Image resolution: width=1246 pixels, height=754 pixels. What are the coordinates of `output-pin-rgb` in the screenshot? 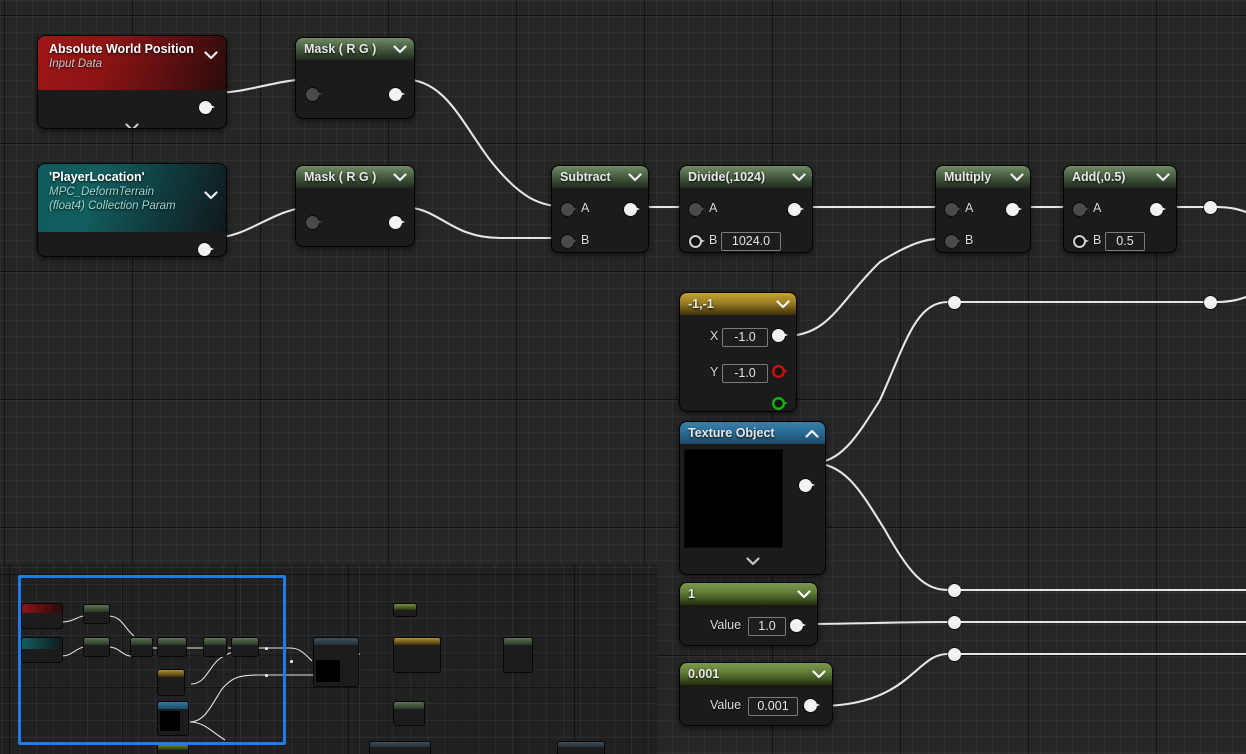 It's located at (780, 335).